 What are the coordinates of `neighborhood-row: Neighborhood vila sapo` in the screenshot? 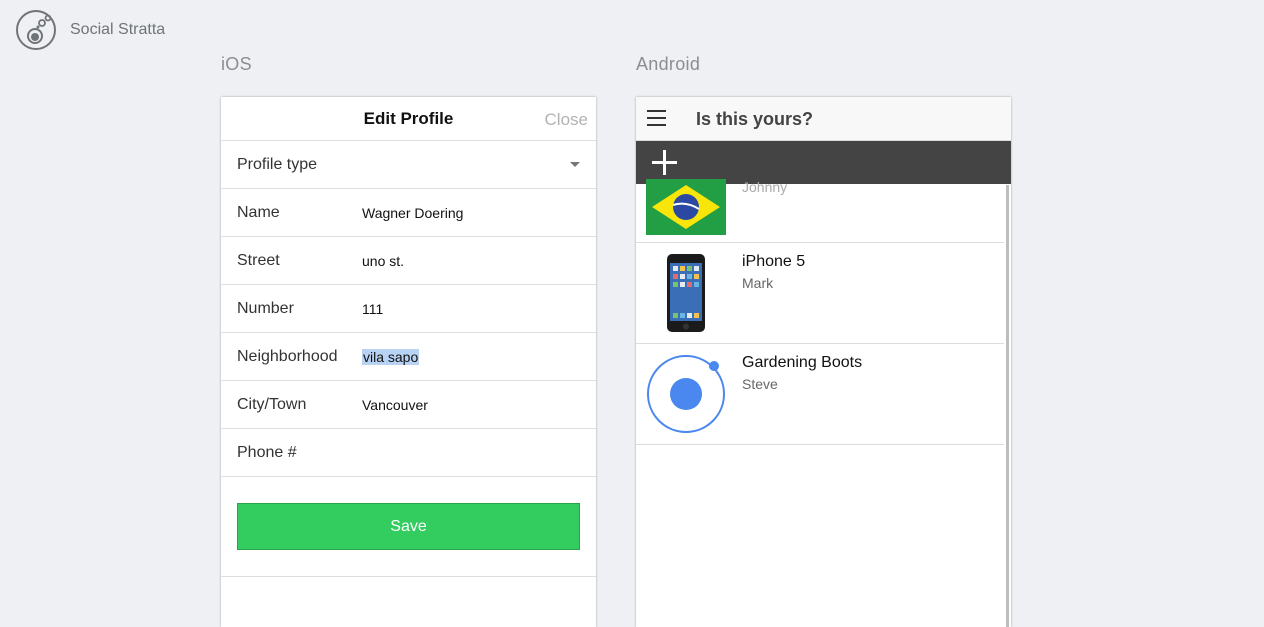 It's located at (408, 357).